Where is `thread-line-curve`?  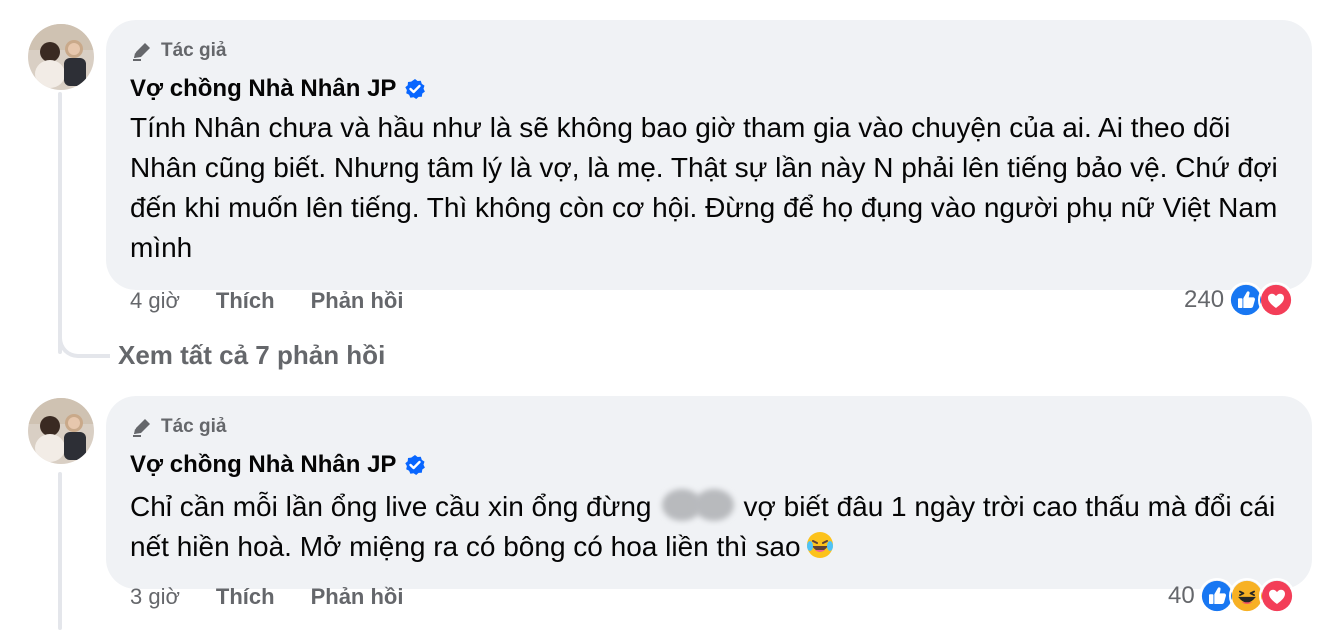
thread-line-curve is located at coordinates (84, 344).